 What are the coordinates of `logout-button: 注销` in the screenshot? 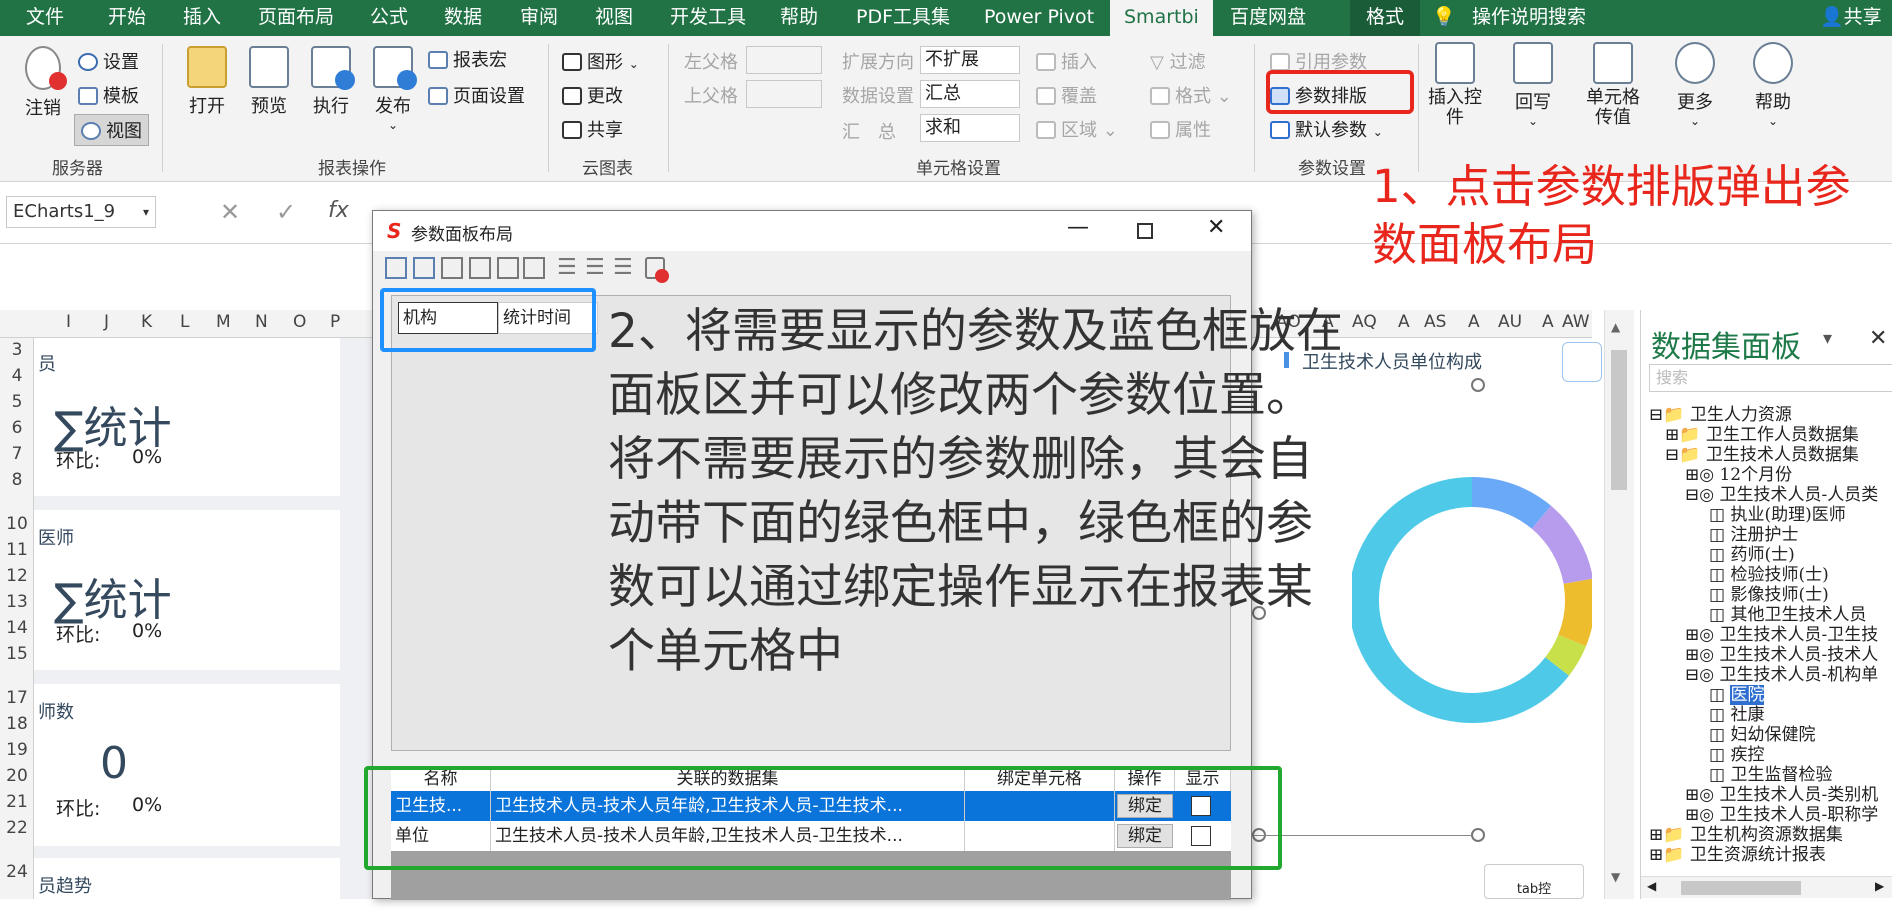 It's located at (43, 83).